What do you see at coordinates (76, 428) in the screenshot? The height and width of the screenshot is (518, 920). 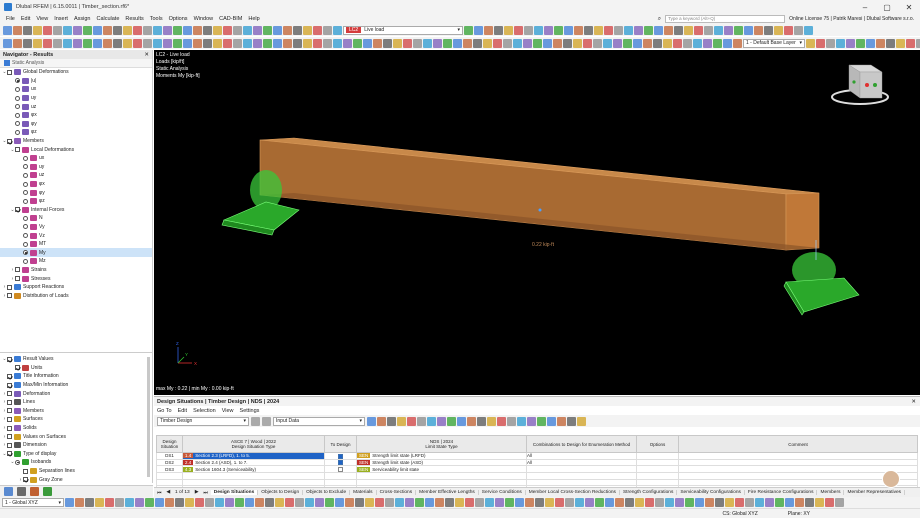 I see `tree-item: › Solids` at bounding box center [76, 428].